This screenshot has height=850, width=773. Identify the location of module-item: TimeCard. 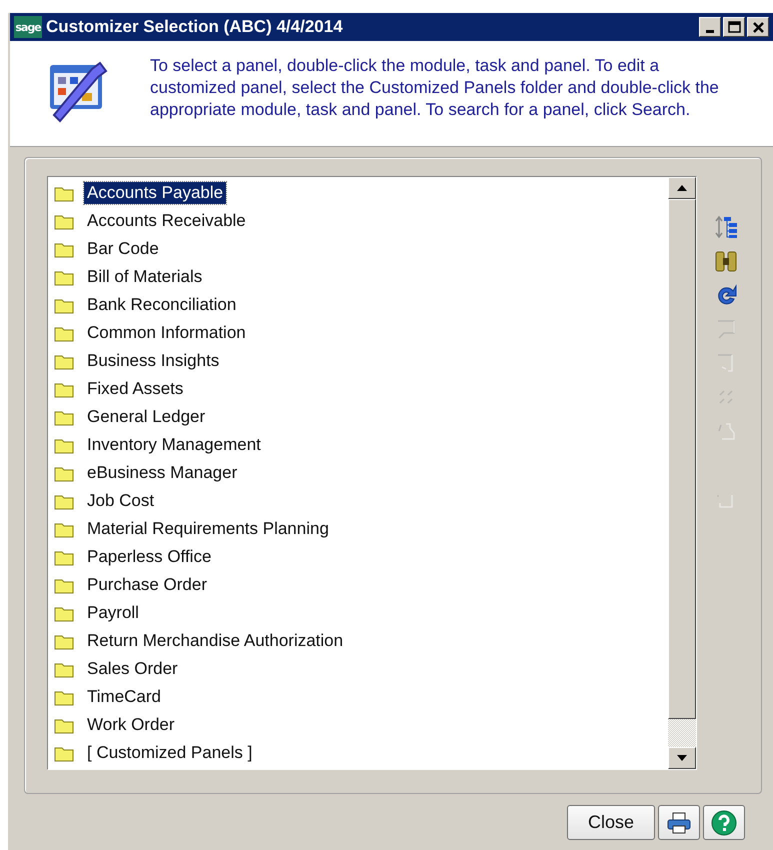
(124, 697).